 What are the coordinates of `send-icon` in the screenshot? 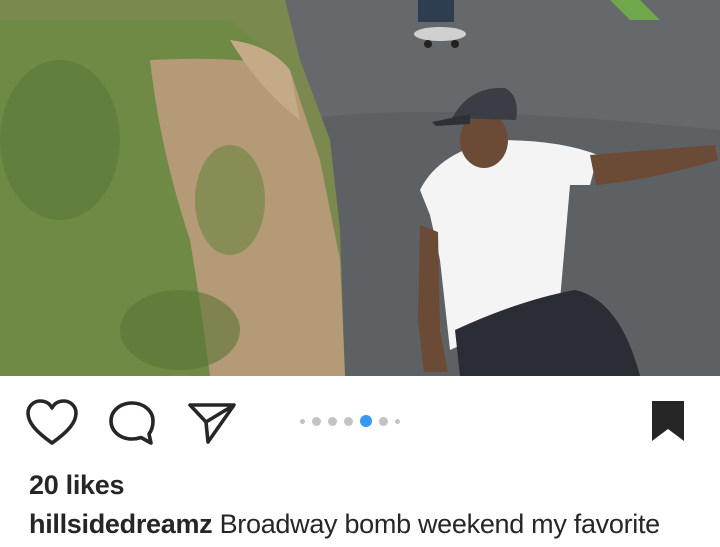 It's located at (212, 423).